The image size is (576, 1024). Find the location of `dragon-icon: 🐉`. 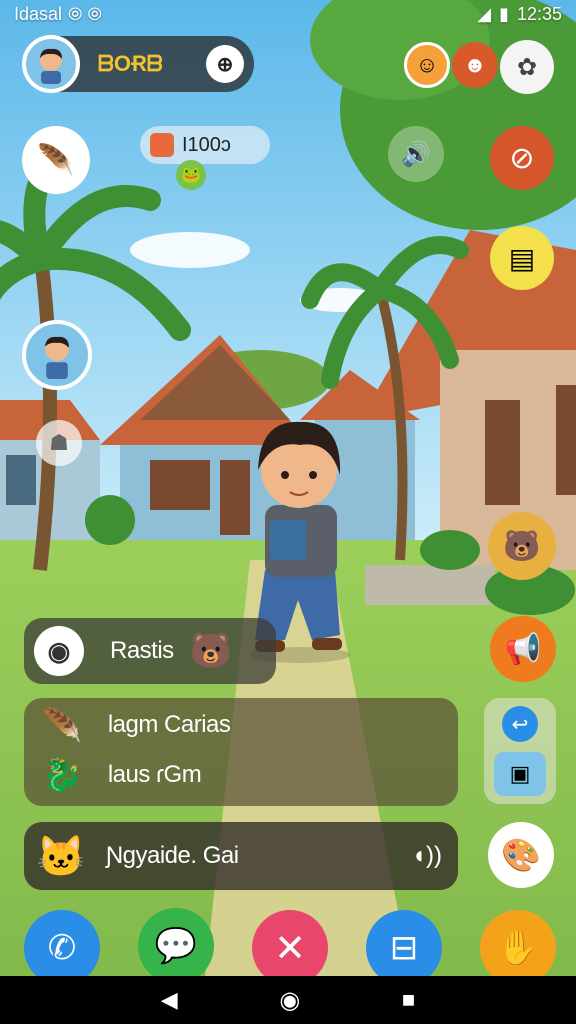

dragon-icon: 🐉 is located at coordinates (62, 775).